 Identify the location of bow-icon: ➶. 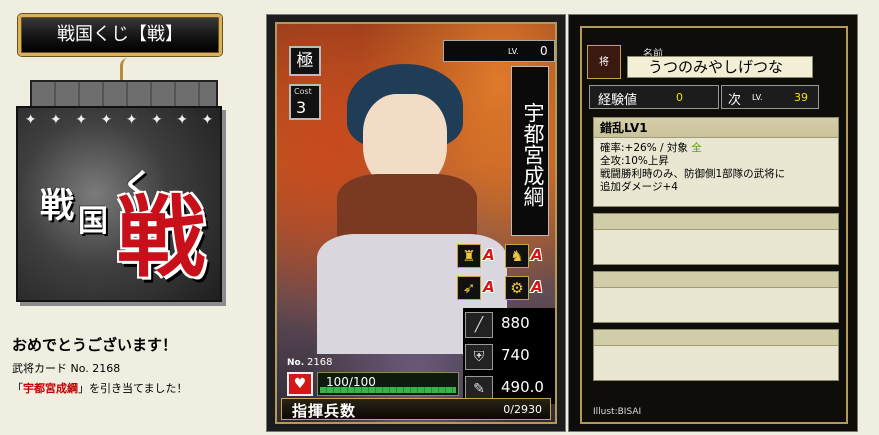
(469, 288).